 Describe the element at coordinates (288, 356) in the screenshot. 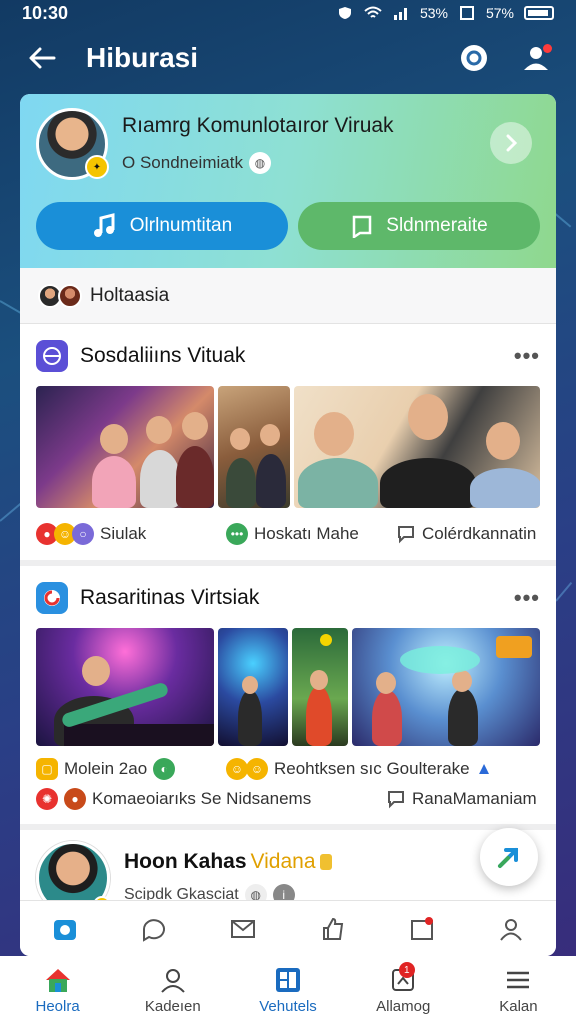

I see `post-header: Sosdaliiıns Vituak •••` at that location.